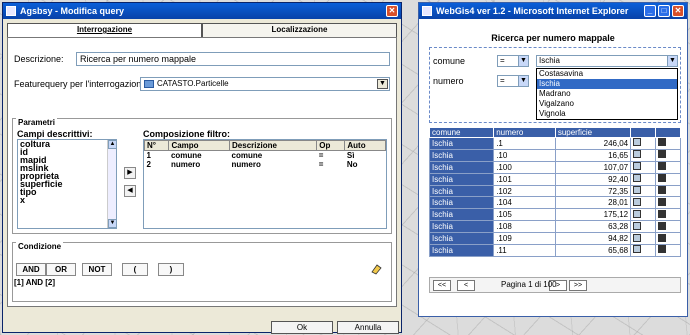 The image size is (690, 335). I want to click on scroll-up-icon: ▲, so click(112, 144).